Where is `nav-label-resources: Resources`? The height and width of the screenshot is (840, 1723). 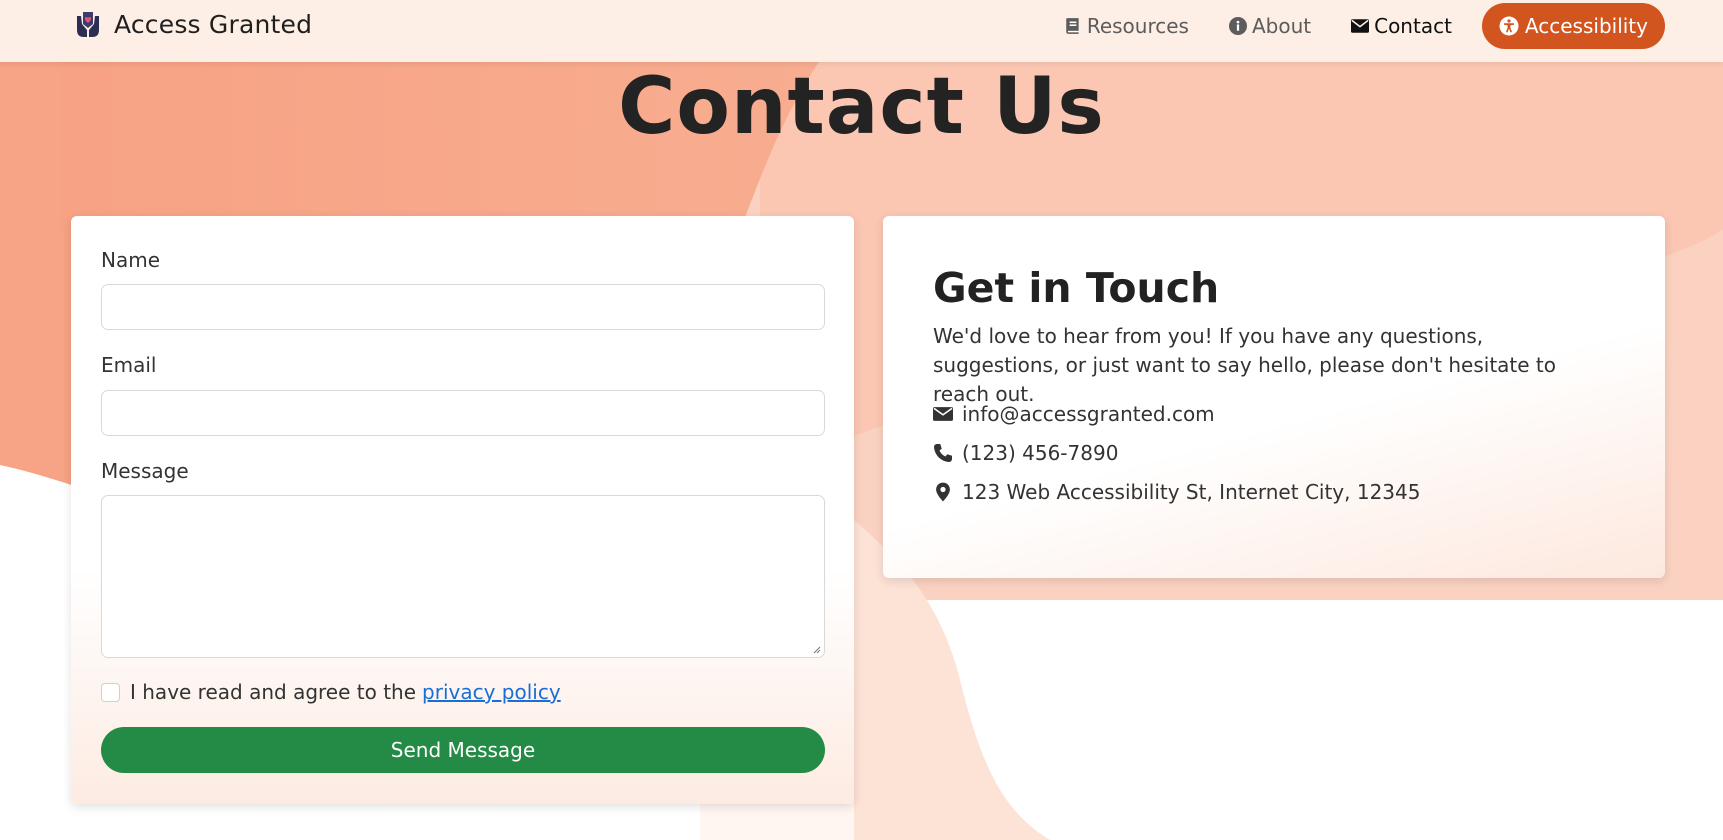 nav-label-resources: Resources is located at coordinates (1137, 26).